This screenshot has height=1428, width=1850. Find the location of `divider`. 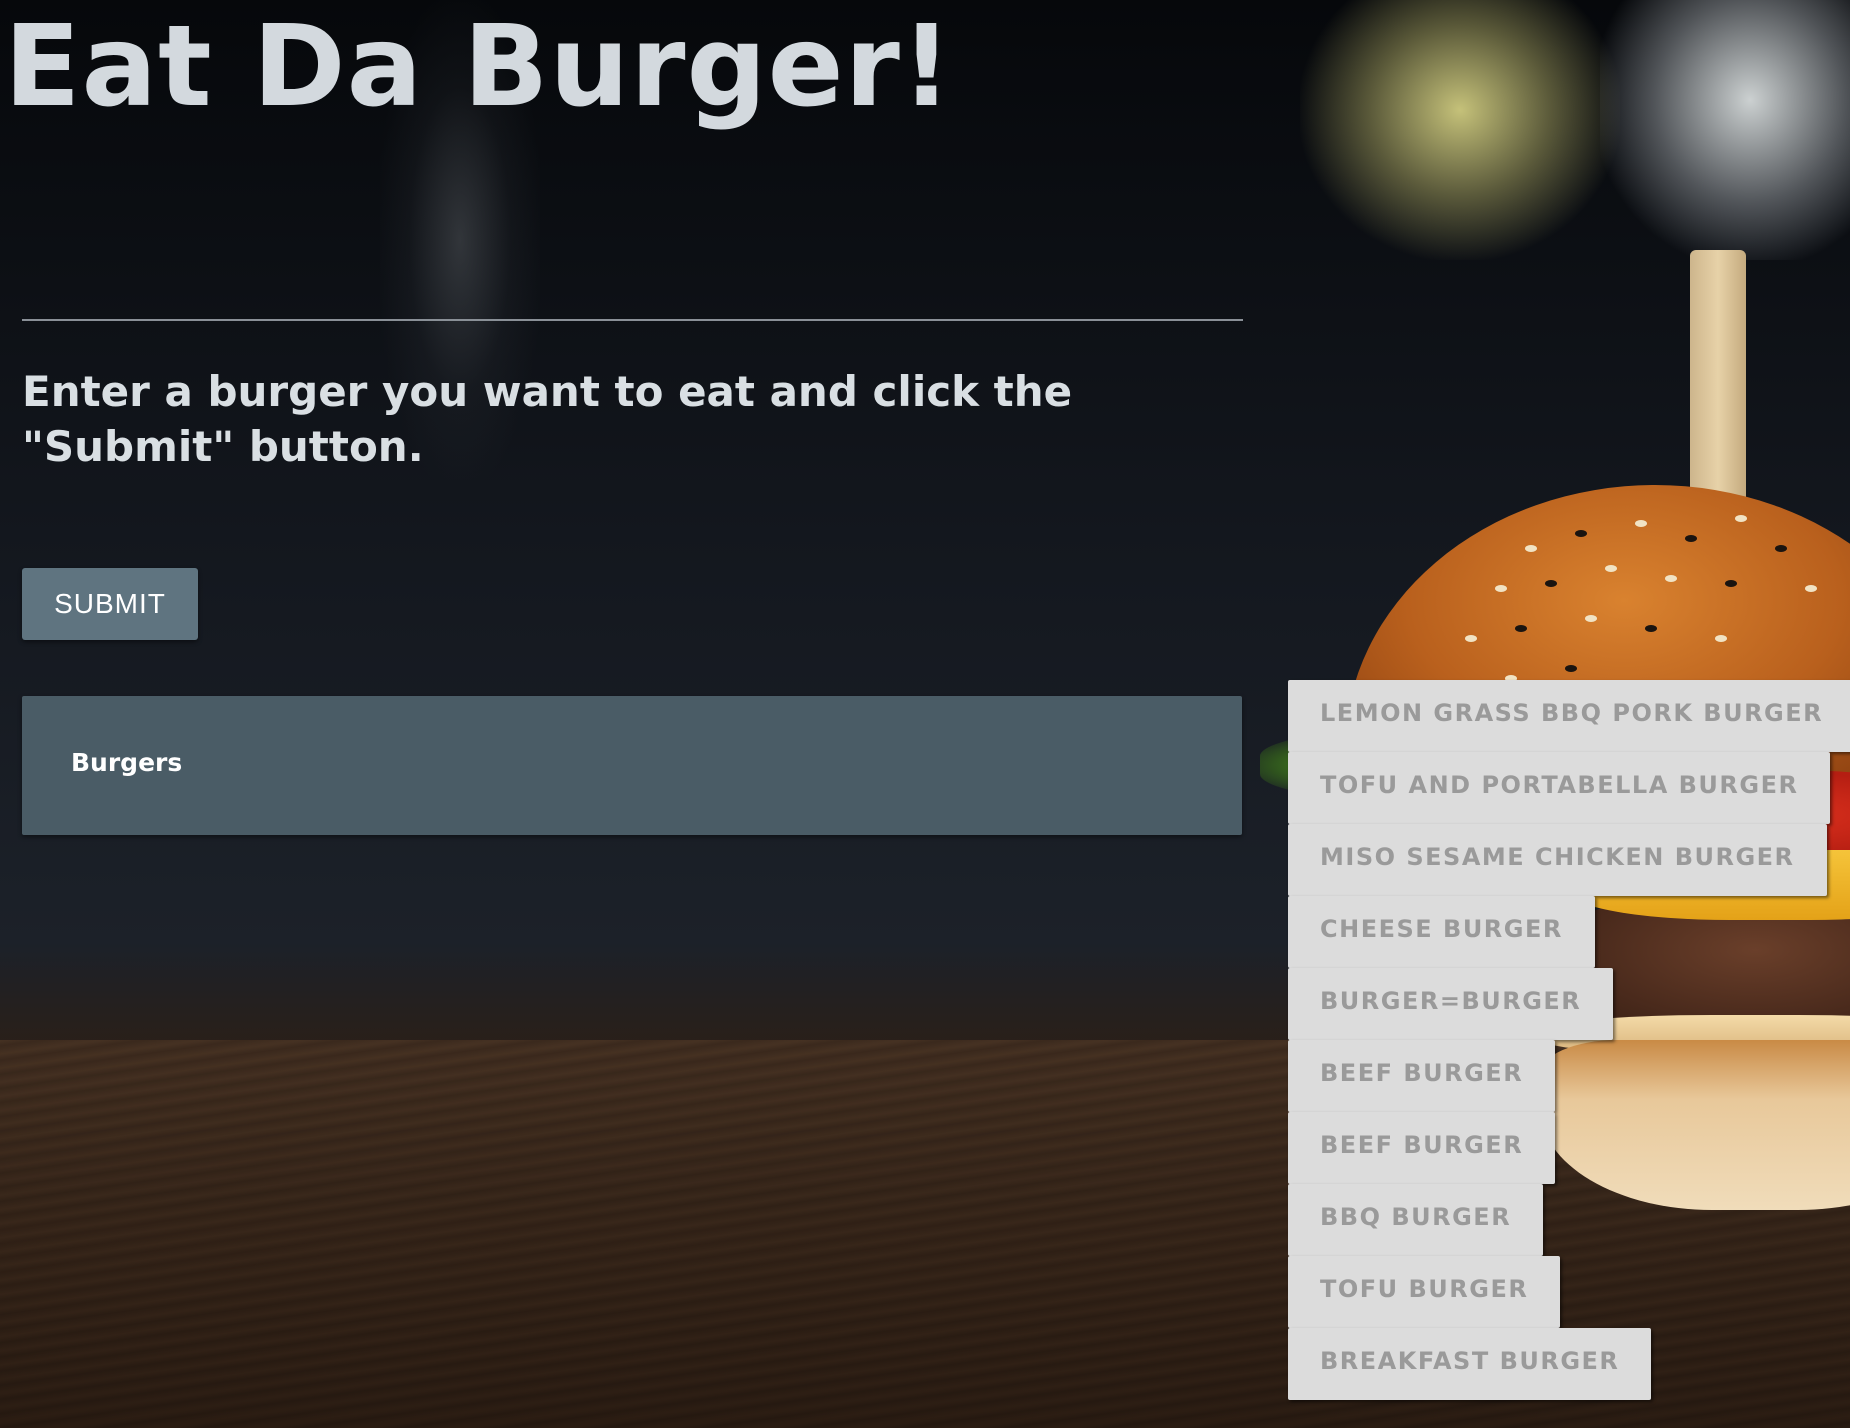

divider is located at coordinates (632, 320).